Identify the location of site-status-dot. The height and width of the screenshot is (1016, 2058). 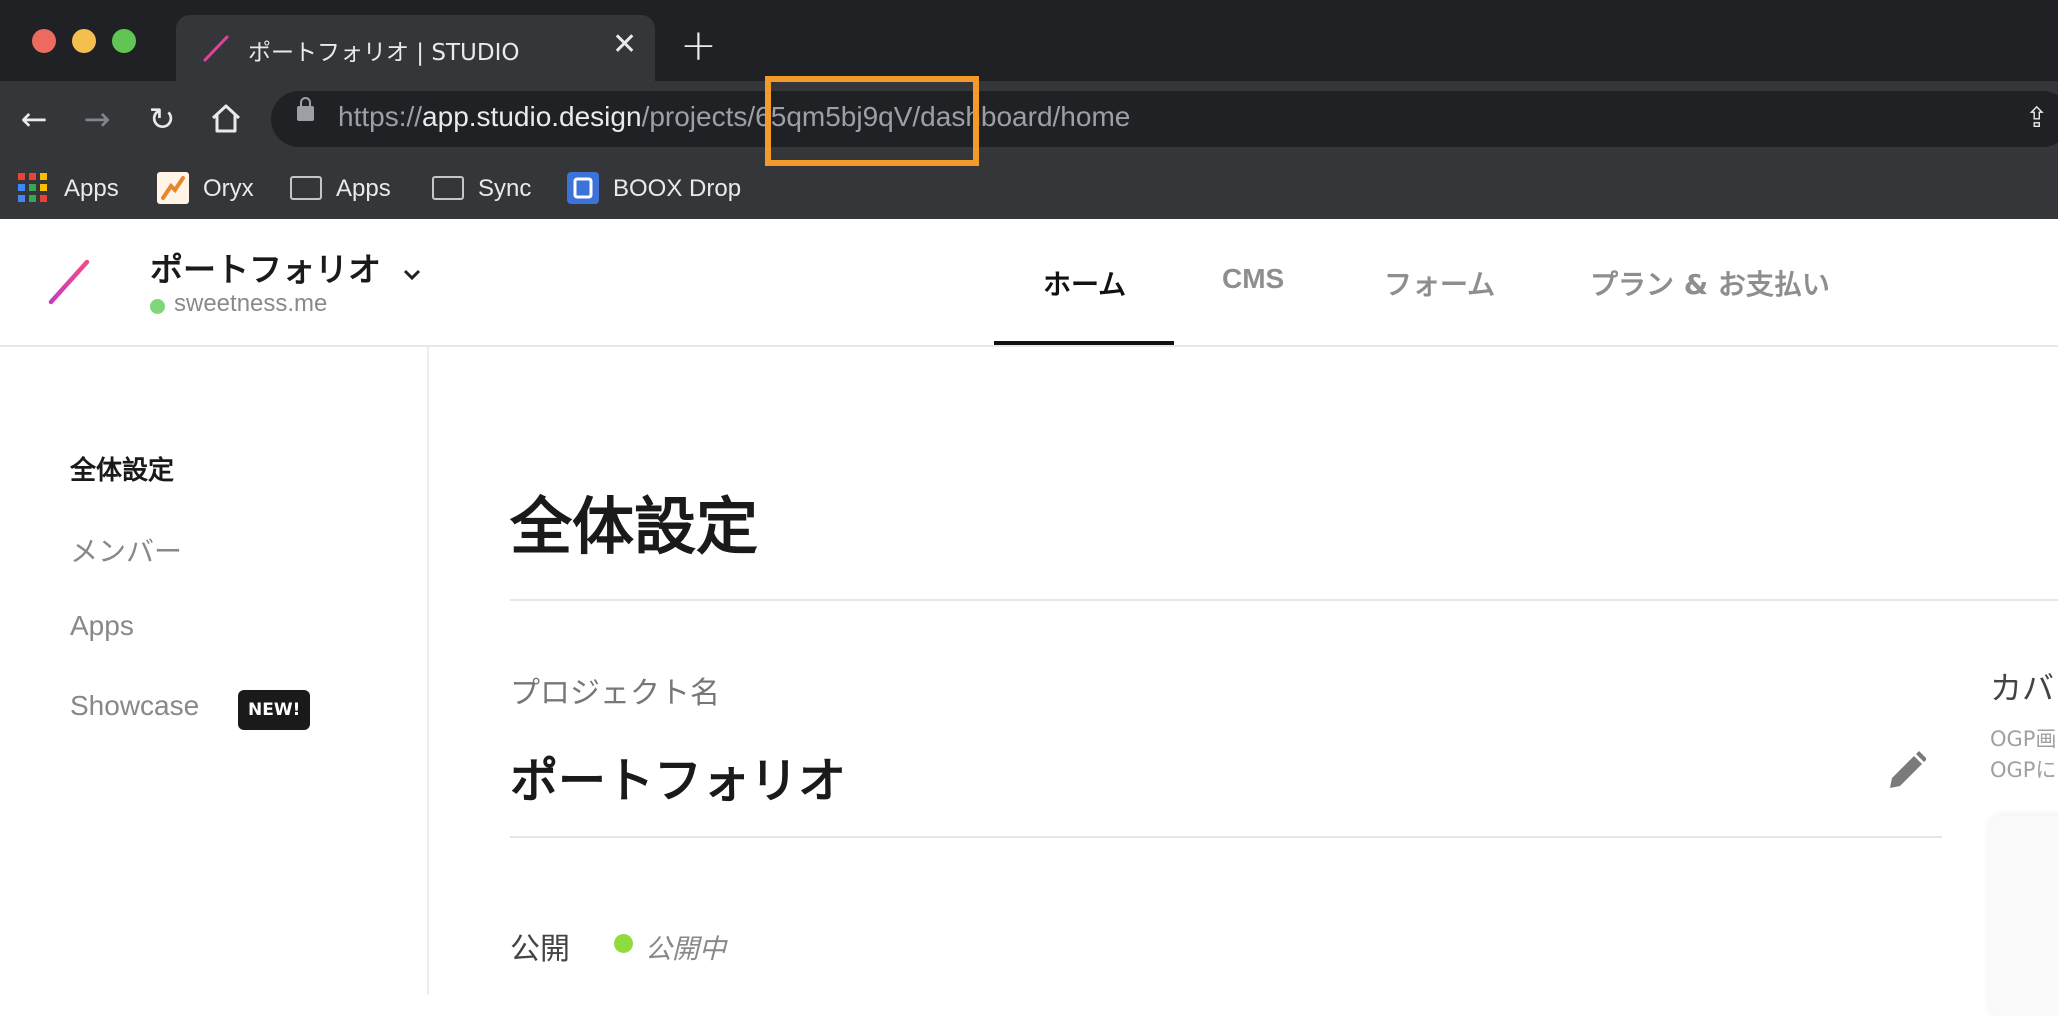
(157, 306).